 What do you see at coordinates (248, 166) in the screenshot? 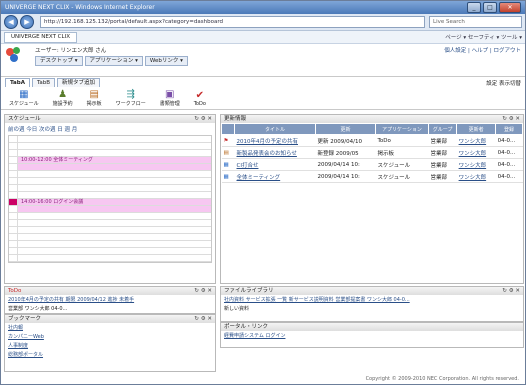
I see `row-title-link: CI打合せ` at bounding box center [248, 166].